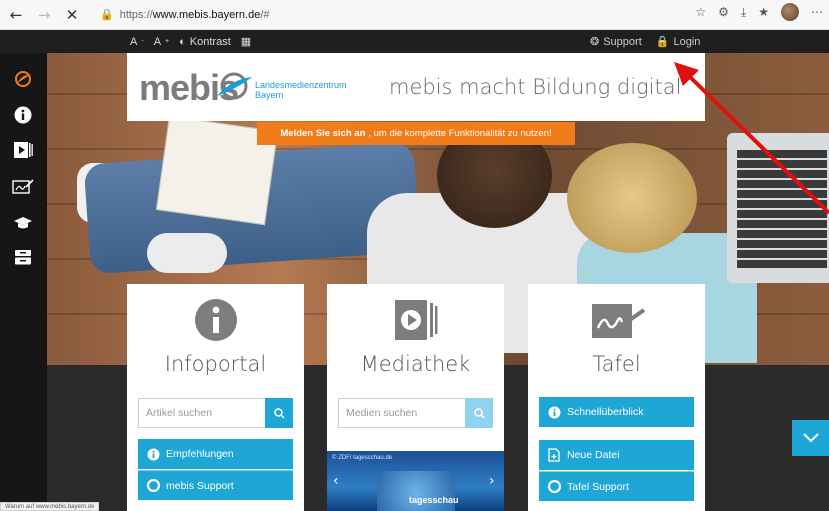 The width and height of the screenshot is (829, 511). I want to click on login-hint-bold: Melden Sie sich an, so click(322, 133).